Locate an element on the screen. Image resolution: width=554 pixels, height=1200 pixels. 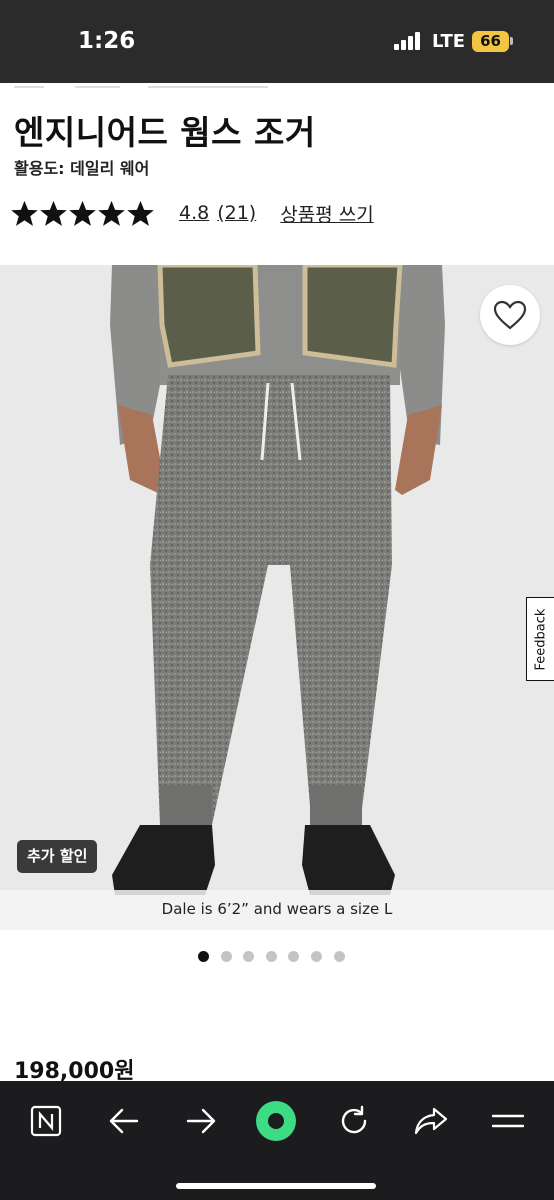
back-button is located at coordinates (124, 1121).